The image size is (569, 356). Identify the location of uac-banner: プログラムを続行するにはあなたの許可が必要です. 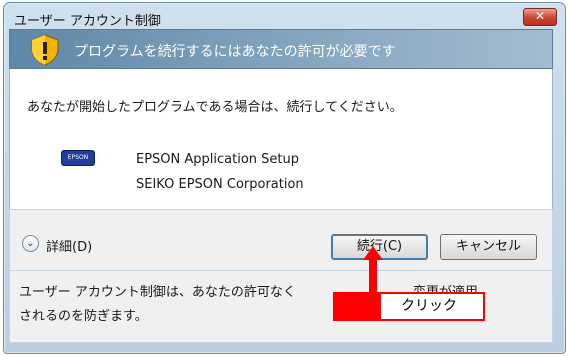
(281, 49).